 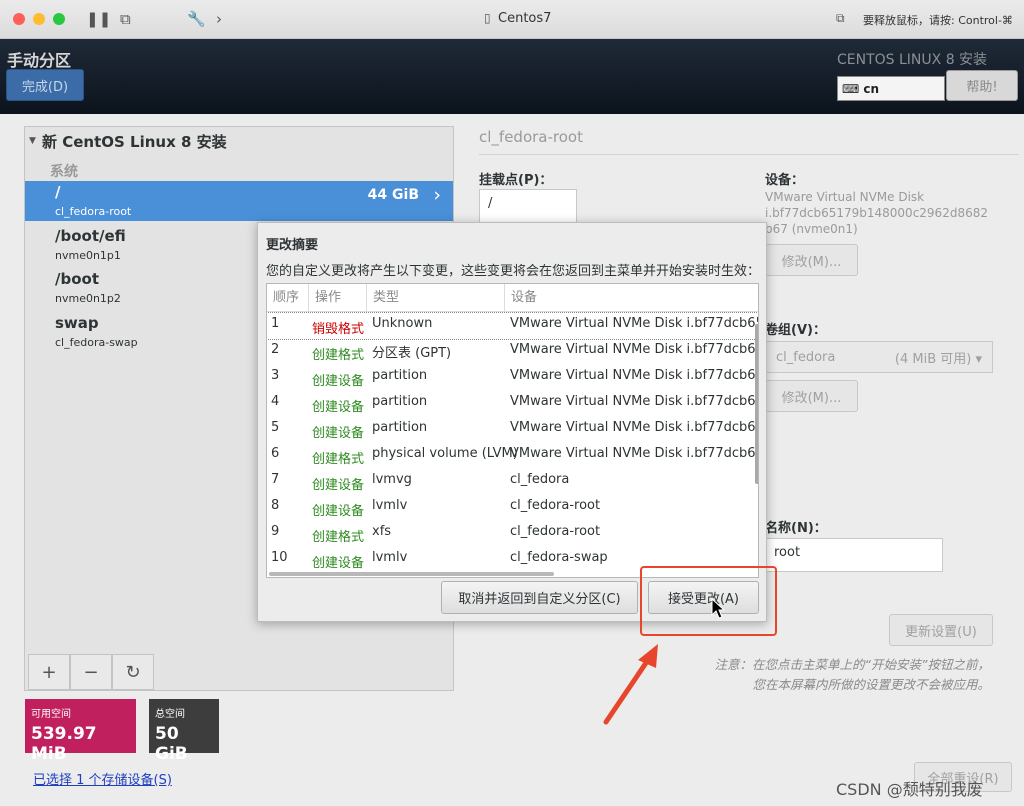 I want to click on row-order: 3, so click(x=275, y=375).